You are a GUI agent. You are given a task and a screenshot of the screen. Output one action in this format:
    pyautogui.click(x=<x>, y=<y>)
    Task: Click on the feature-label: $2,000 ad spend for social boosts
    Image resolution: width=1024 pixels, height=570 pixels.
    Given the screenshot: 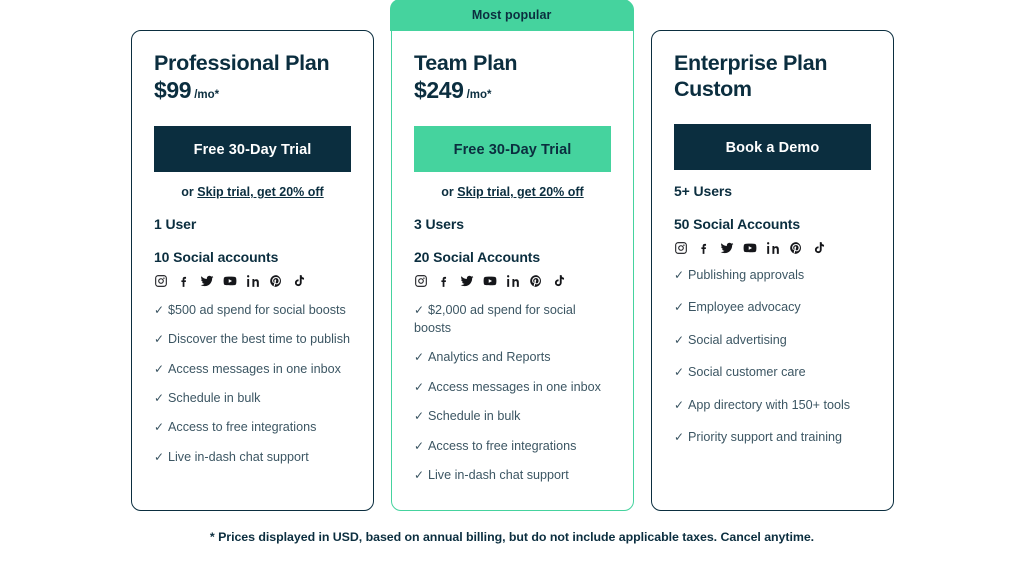 What is the action you would take?
    pyautogui.click(x=495, y=319)
    